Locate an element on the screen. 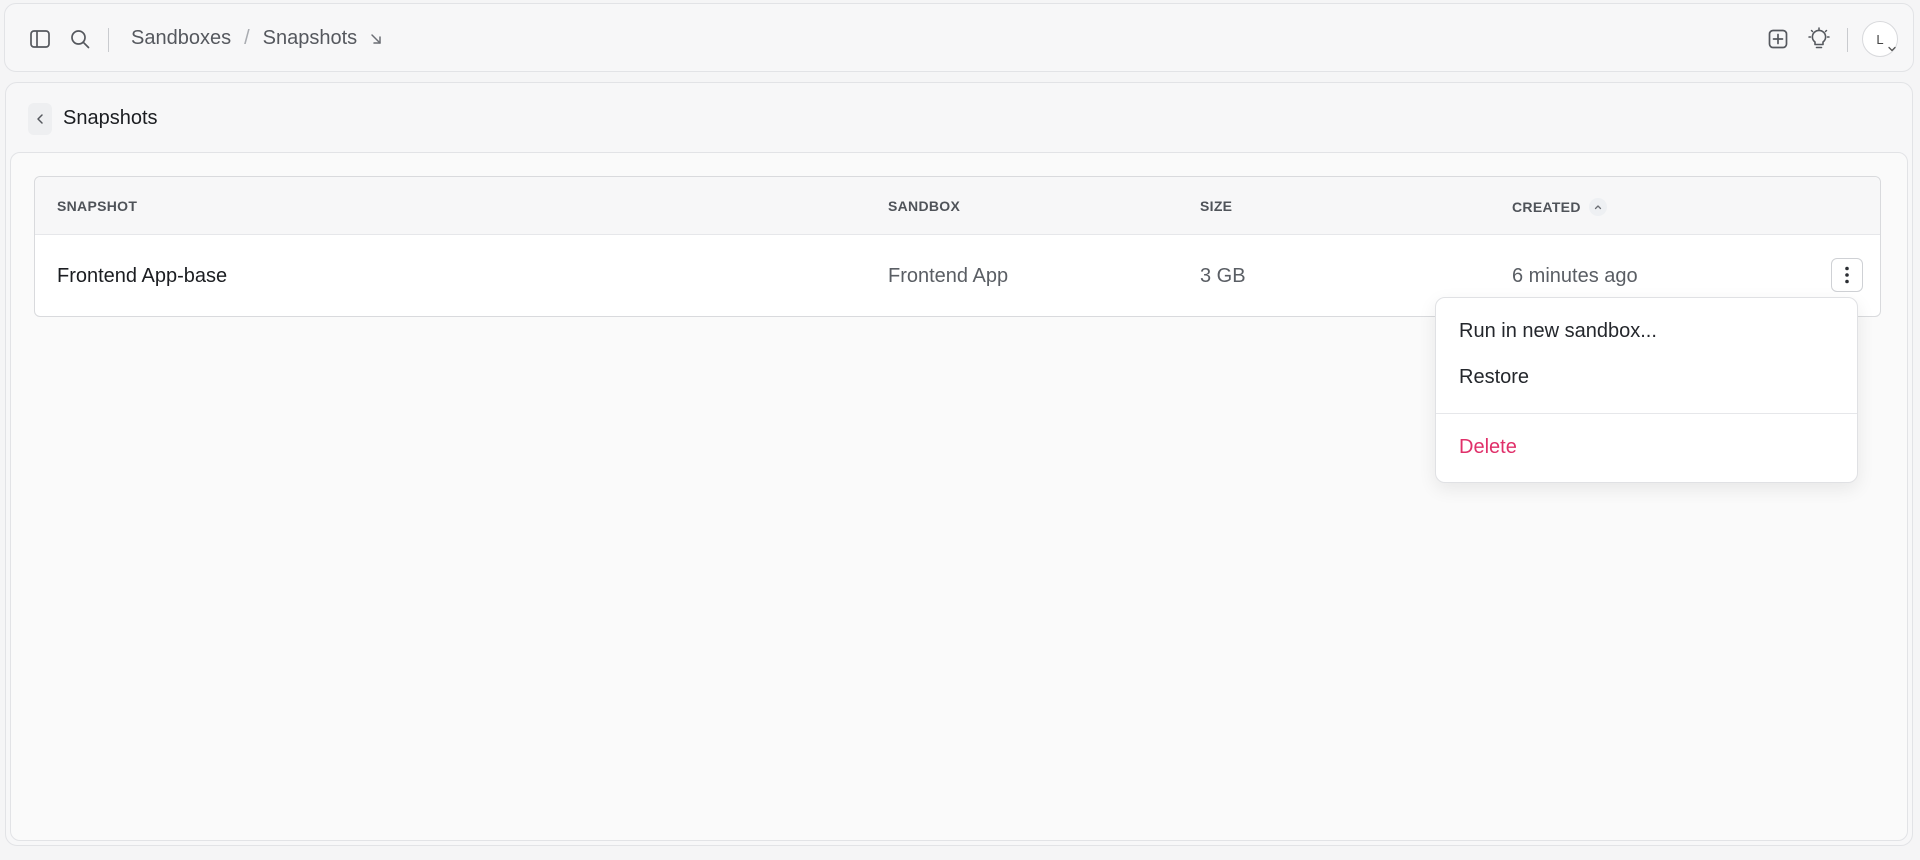  column-header-created-label: CREATED is located at coordinates (1546, 207).